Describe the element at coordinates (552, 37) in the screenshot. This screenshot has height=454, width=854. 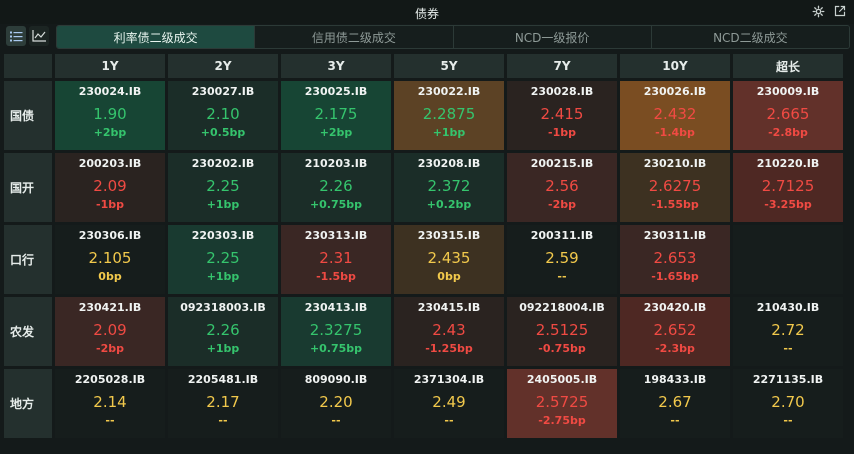
I see `tab-3: NCD一级报价` at that location.